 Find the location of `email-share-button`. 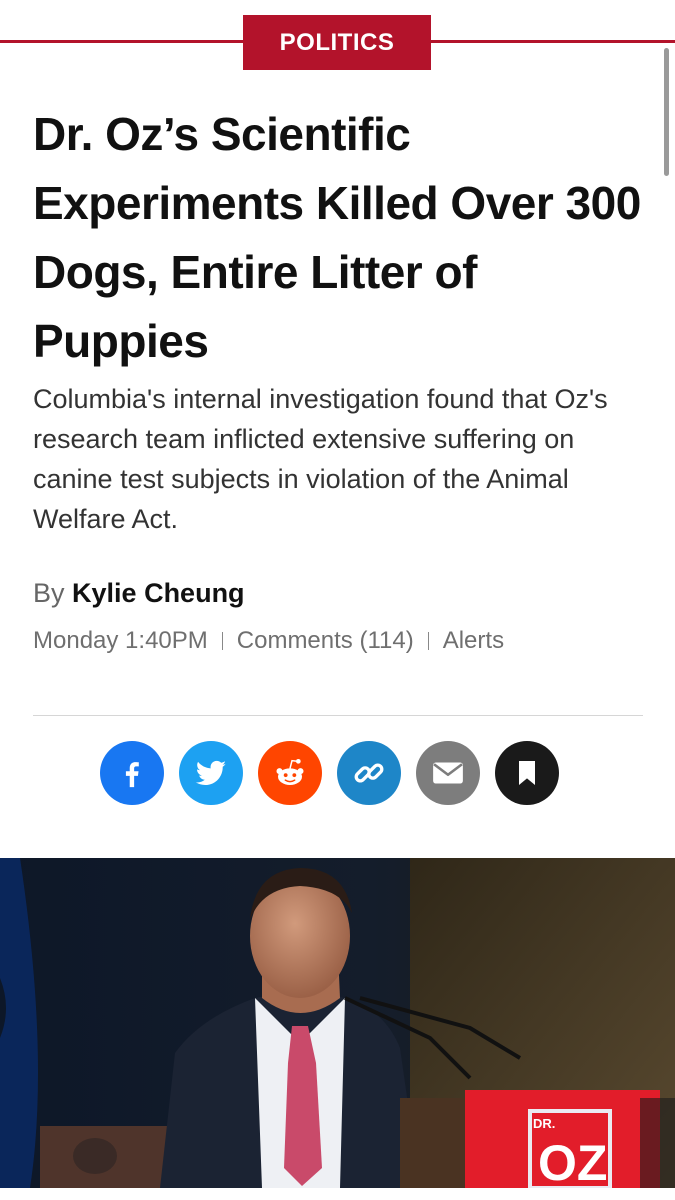

email-share-button is located at coordinates (448, 773).